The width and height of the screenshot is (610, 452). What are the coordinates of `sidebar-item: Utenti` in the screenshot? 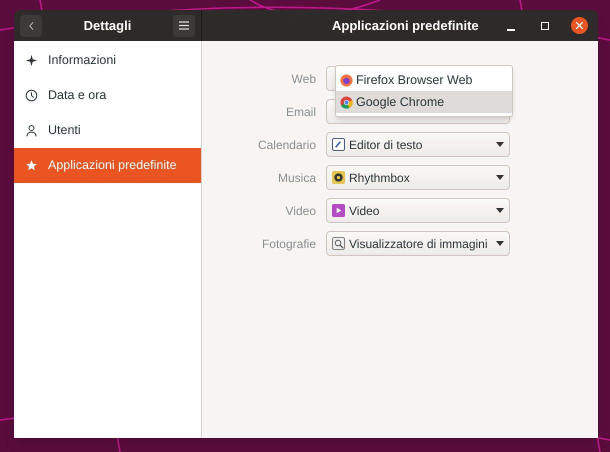 It's located at (107, 130).